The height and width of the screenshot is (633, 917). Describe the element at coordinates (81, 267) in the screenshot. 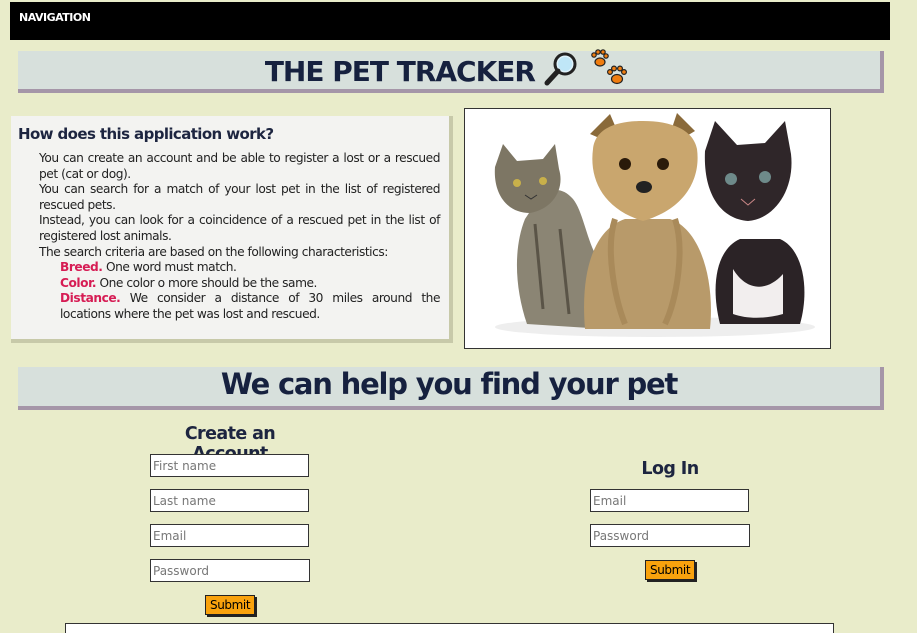

I see `criteria-label: Breed.` at that location.